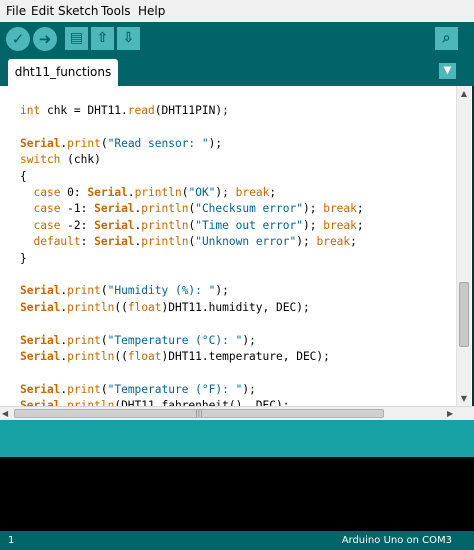  I want to click on upload-button: ➜, so click(45, 39).